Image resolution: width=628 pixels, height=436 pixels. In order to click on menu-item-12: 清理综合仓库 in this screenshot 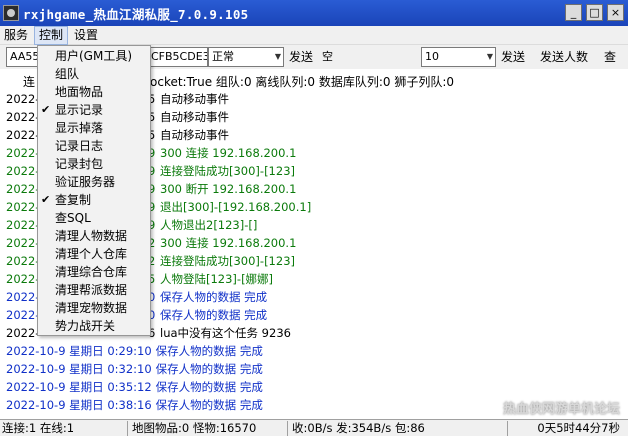, I will do `click(94, 272)`.